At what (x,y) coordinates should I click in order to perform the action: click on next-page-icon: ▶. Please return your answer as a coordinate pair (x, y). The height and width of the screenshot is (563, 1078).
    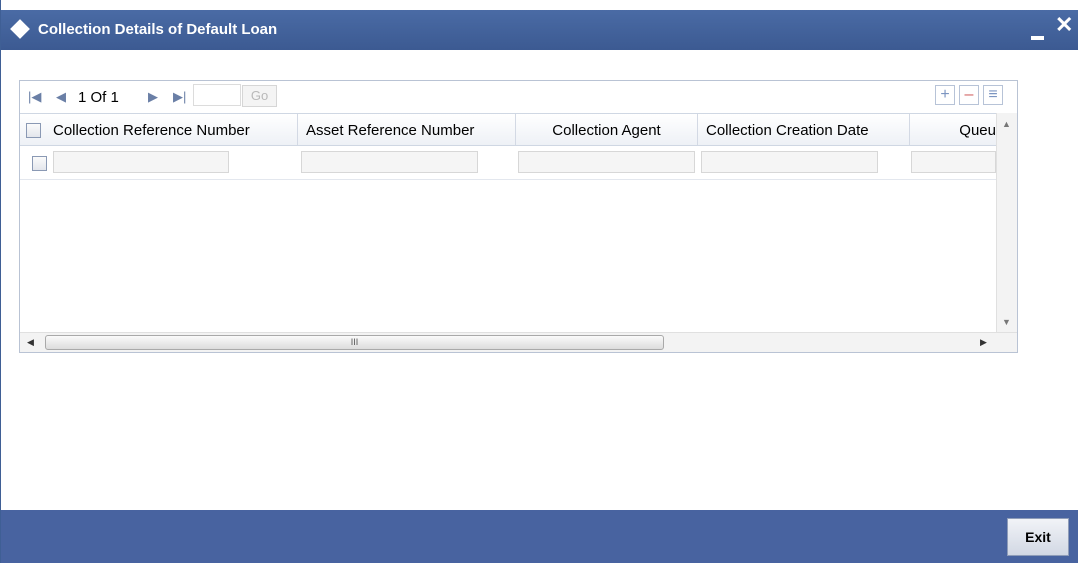
    Looking at the image, I should click on (153, 97).